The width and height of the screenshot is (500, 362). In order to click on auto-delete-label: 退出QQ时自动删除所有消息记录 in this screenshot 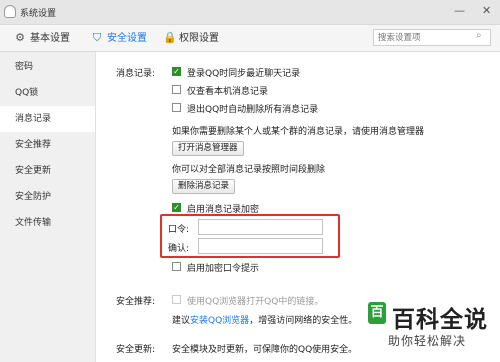, I will do `click(252, 108)`.